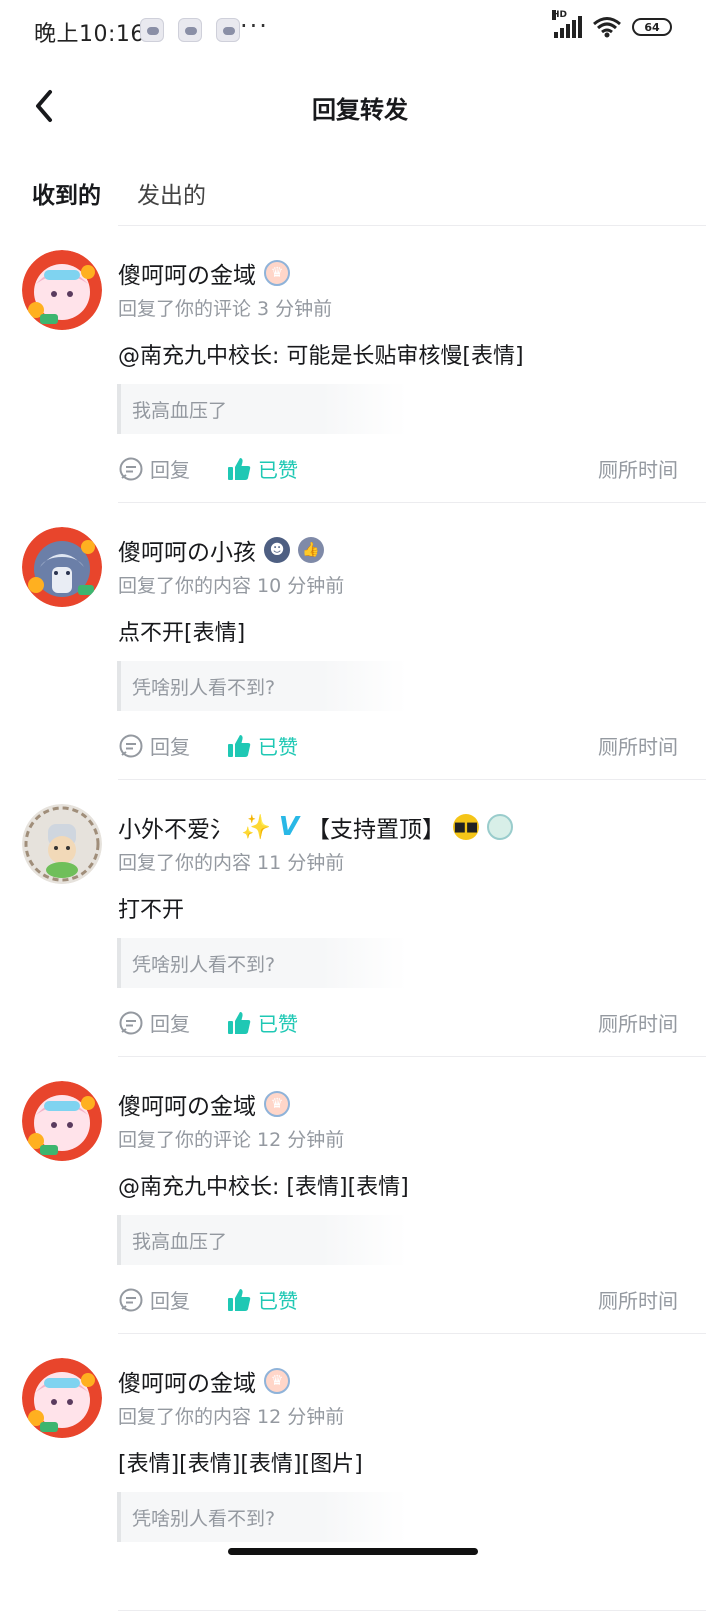 The height and width of the screenshot is (1611, 720). I want to click on user-name-row: 小外不爱氵 ✨ V 【支持置顶】 ■■, so click(316, 827).